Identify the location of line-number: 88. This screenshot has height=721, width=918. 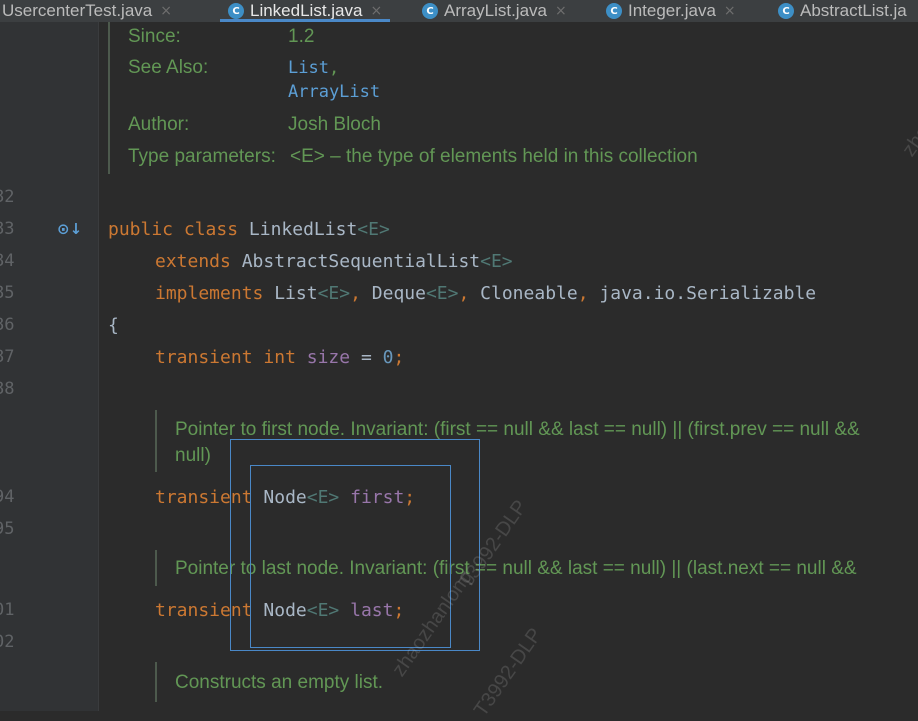
(7, 389).